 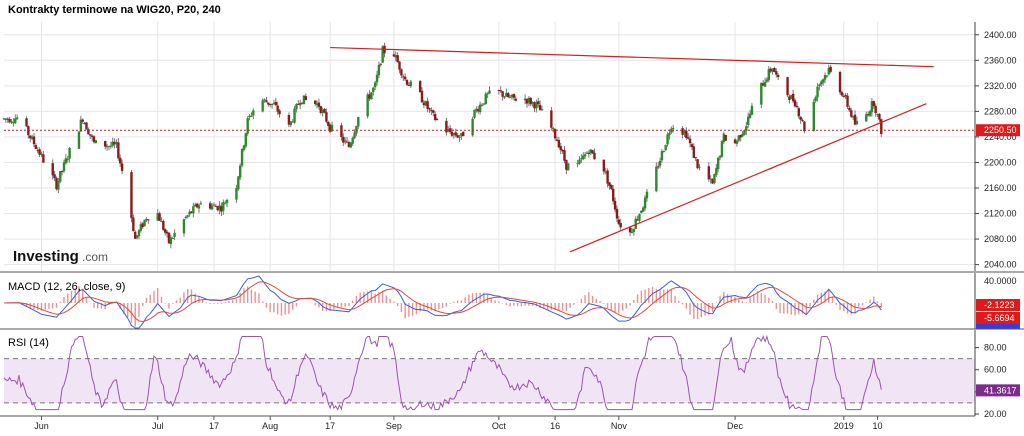 I want to click on price-tick-label: 2280.00, so click(x=1000, y=111).